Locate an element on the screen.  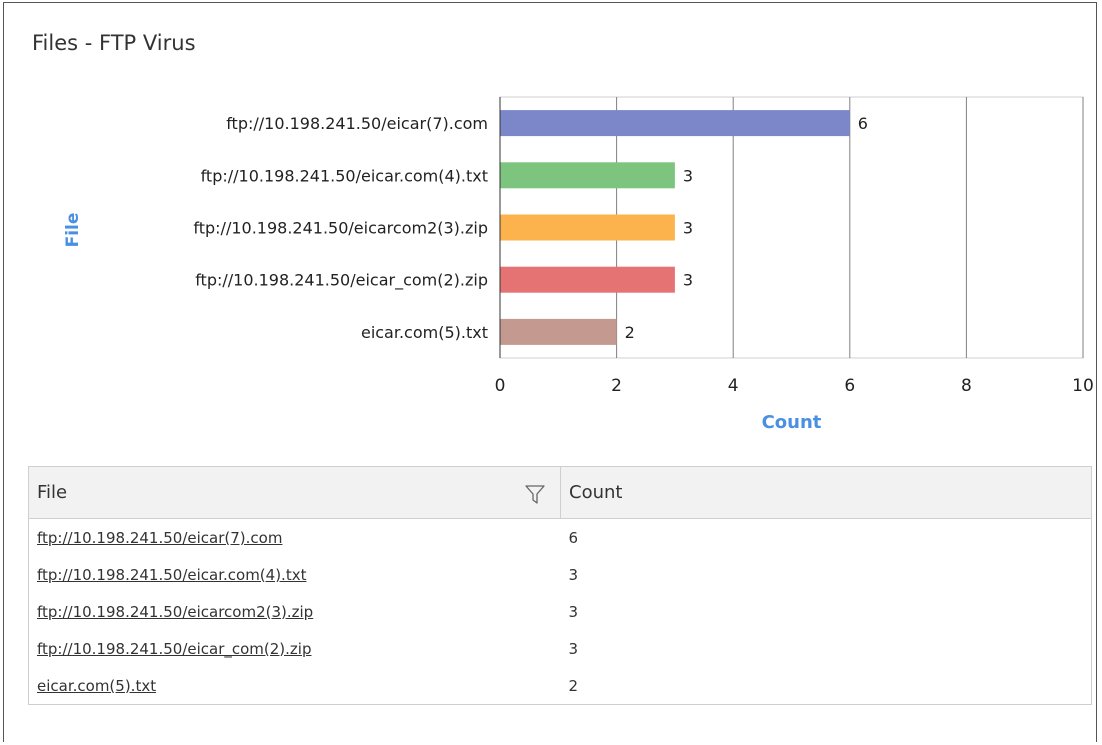
file-cell: ftp://10.198.241.50/eicarcom2(3).zip is located at coordinates (295, 611).